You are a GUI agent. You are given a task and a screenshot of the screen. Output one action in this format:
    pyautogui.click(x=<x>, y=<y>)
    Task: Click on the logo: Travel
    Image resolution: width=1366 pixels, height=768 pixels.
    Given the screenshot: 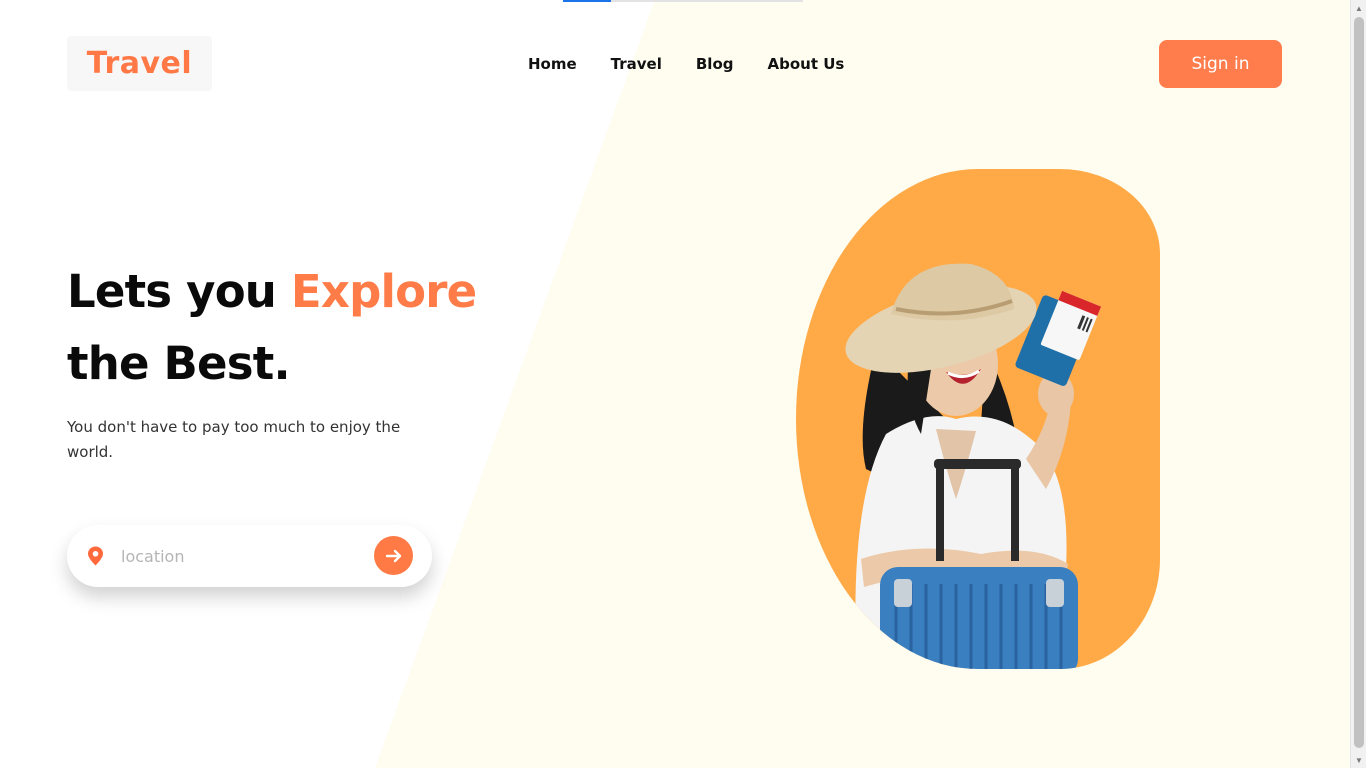 What is the action you would take?
    pyautogui.click(x=139, y=63)
    